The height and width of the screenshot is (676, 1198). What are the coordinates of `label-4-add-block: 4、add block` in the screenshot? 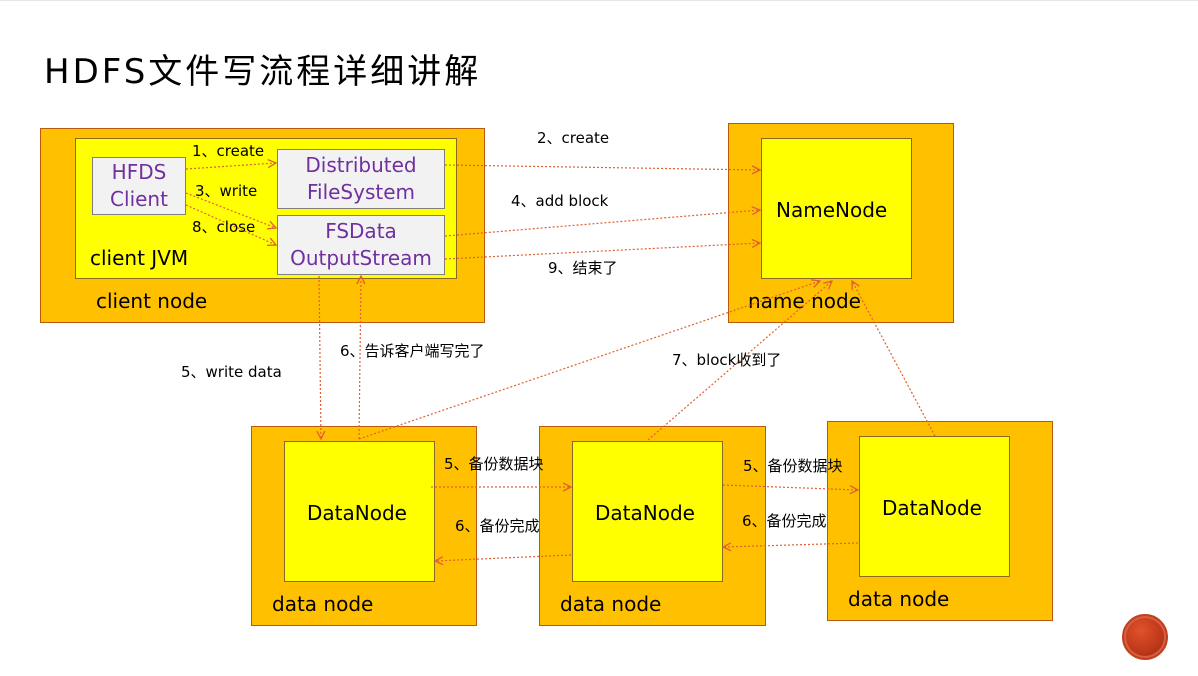 It's located at (560, 201).